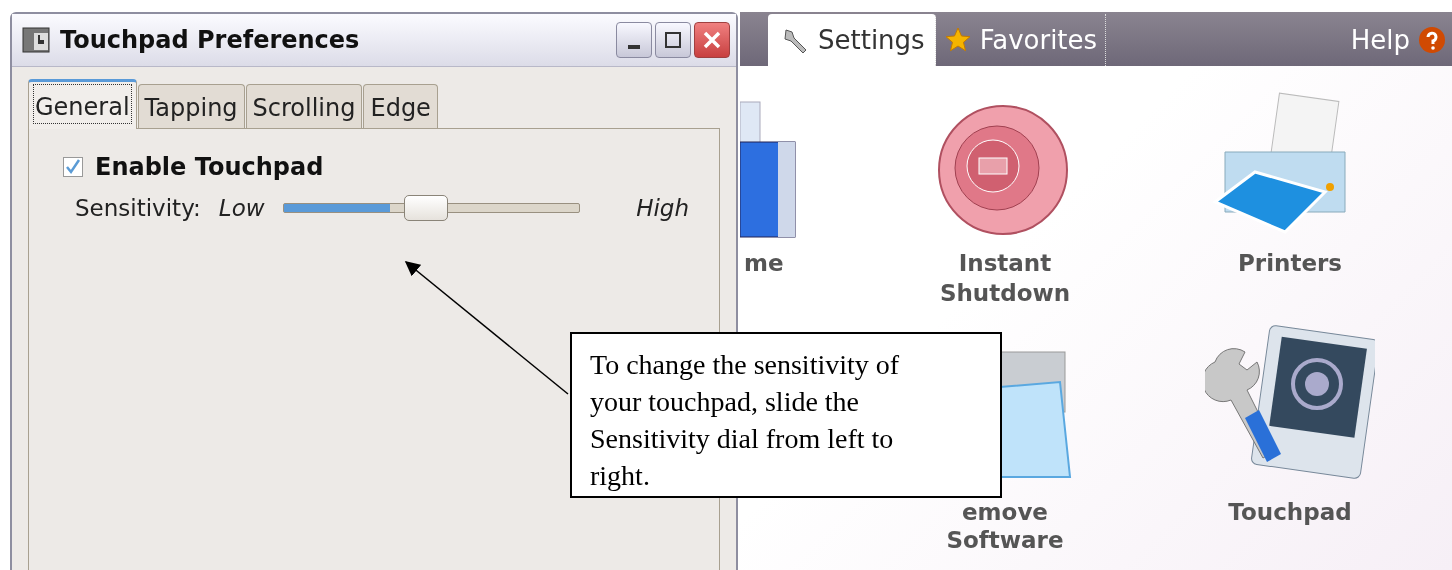 This screenshot has width=1452, height=570. Describe the element at coordinates (957, 40) in the screenshot. I see `star-icon` at that location.